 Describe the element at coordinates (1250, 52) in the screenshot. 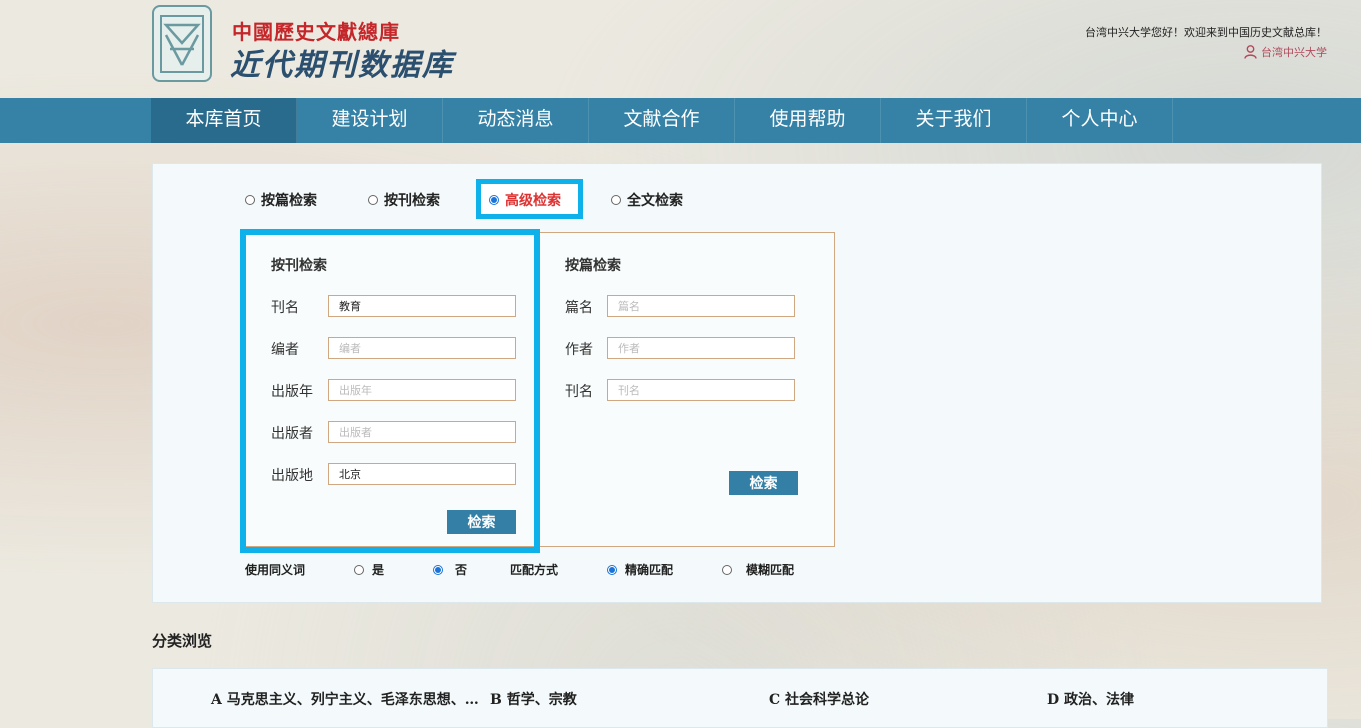

I see `user-icon` at that location.